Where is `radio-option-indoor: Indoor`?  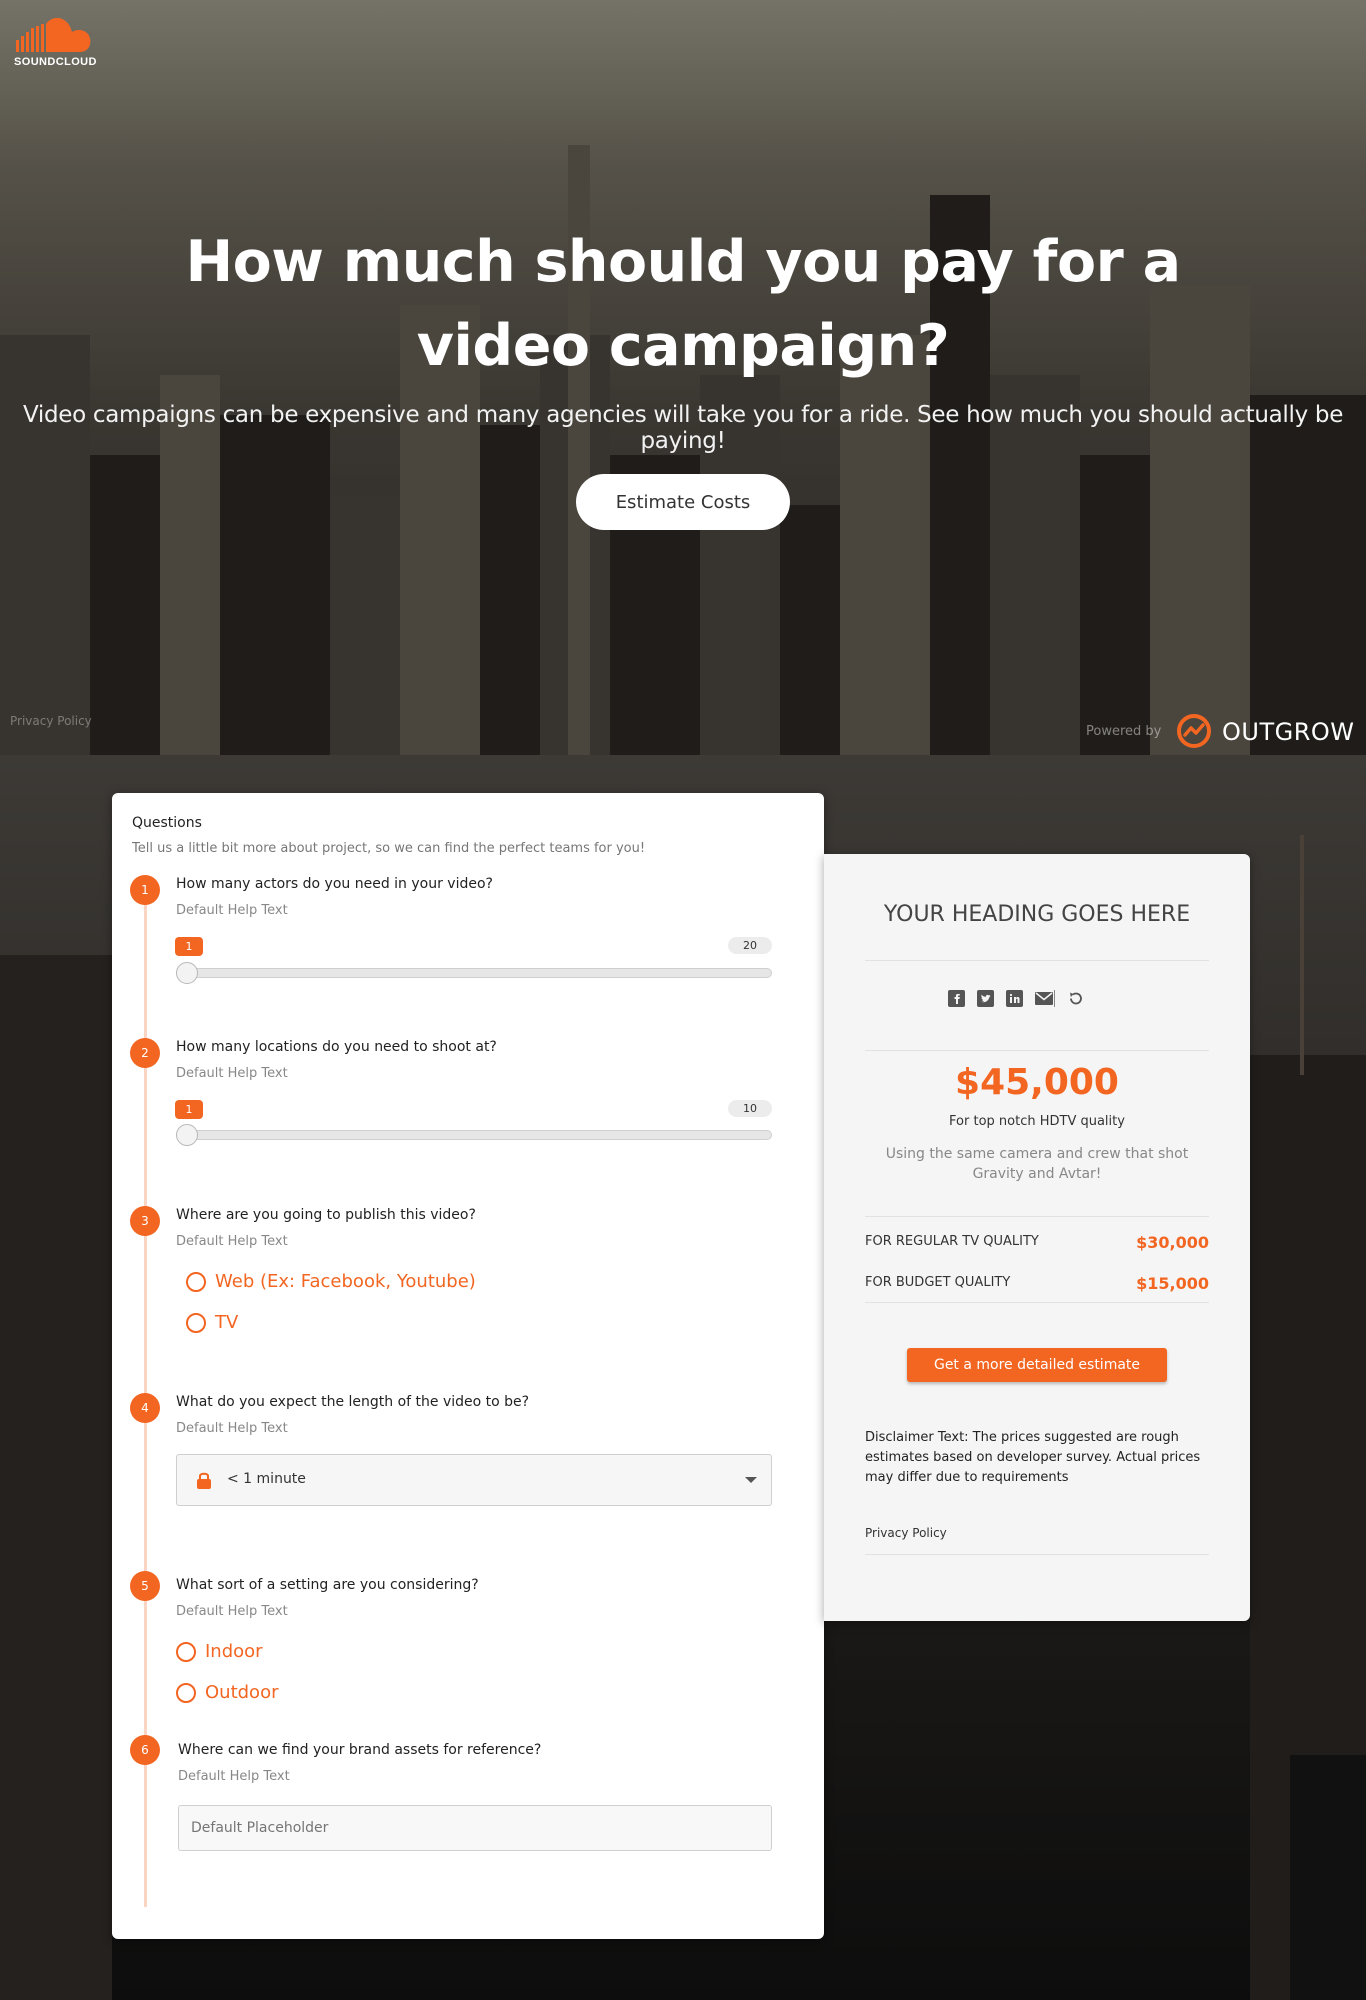
radio-option-indoor: Indoor is located at coordinates (219, 1651).